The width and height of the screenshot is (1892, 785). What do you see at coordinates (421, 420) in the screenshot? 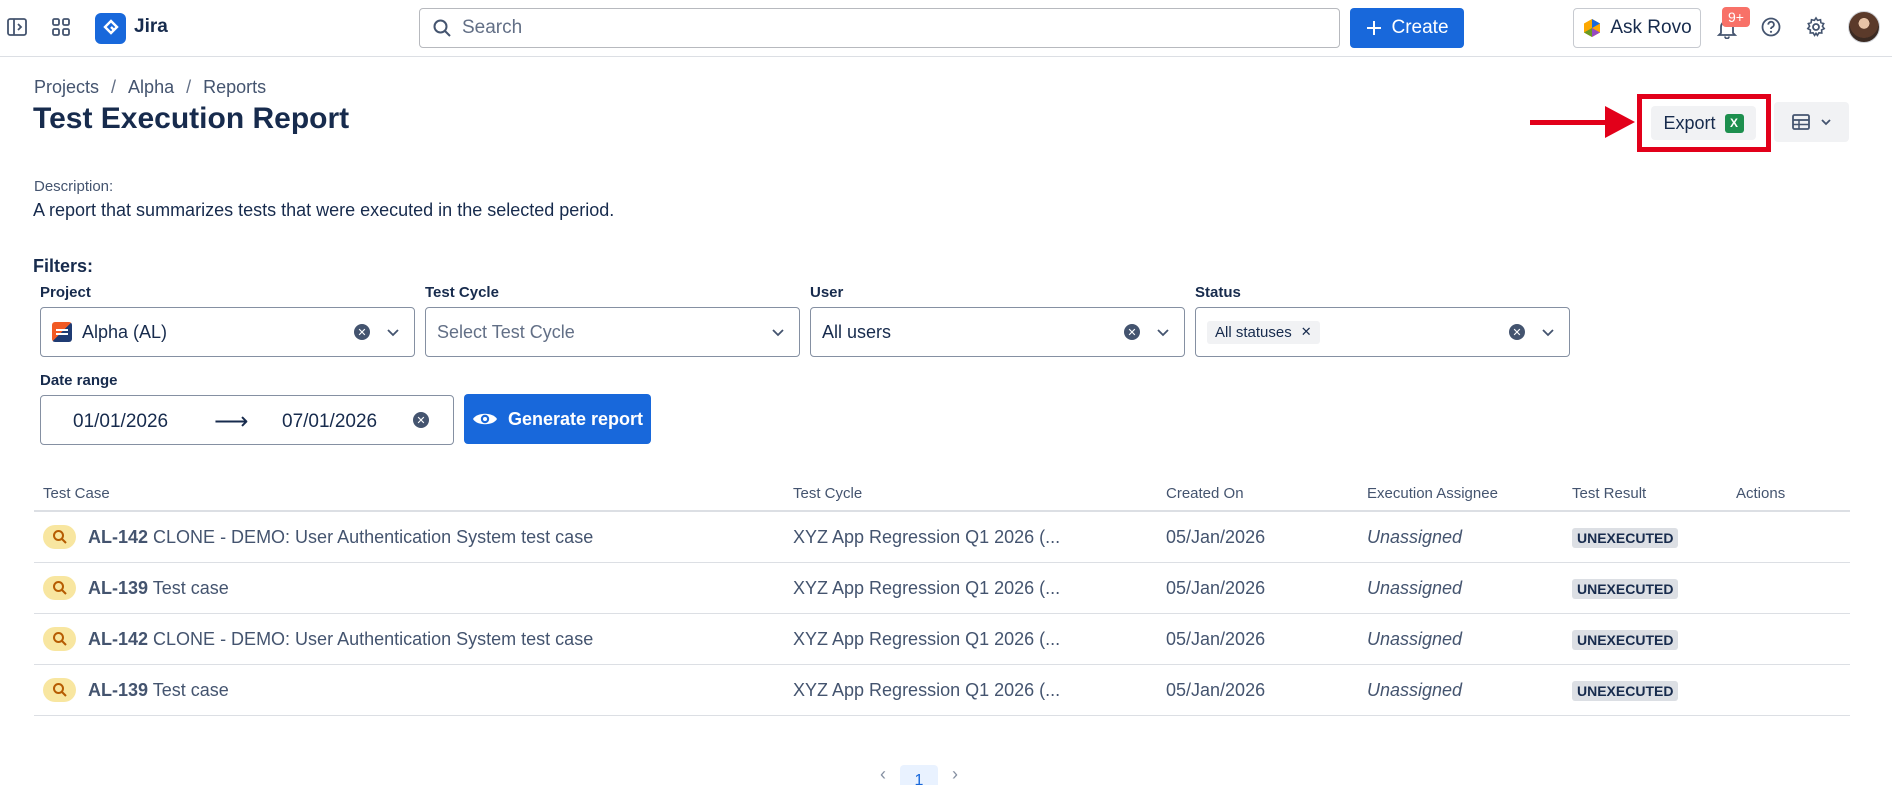
I see `clear-date-icon: ✕` at bounding box center [421, 420].